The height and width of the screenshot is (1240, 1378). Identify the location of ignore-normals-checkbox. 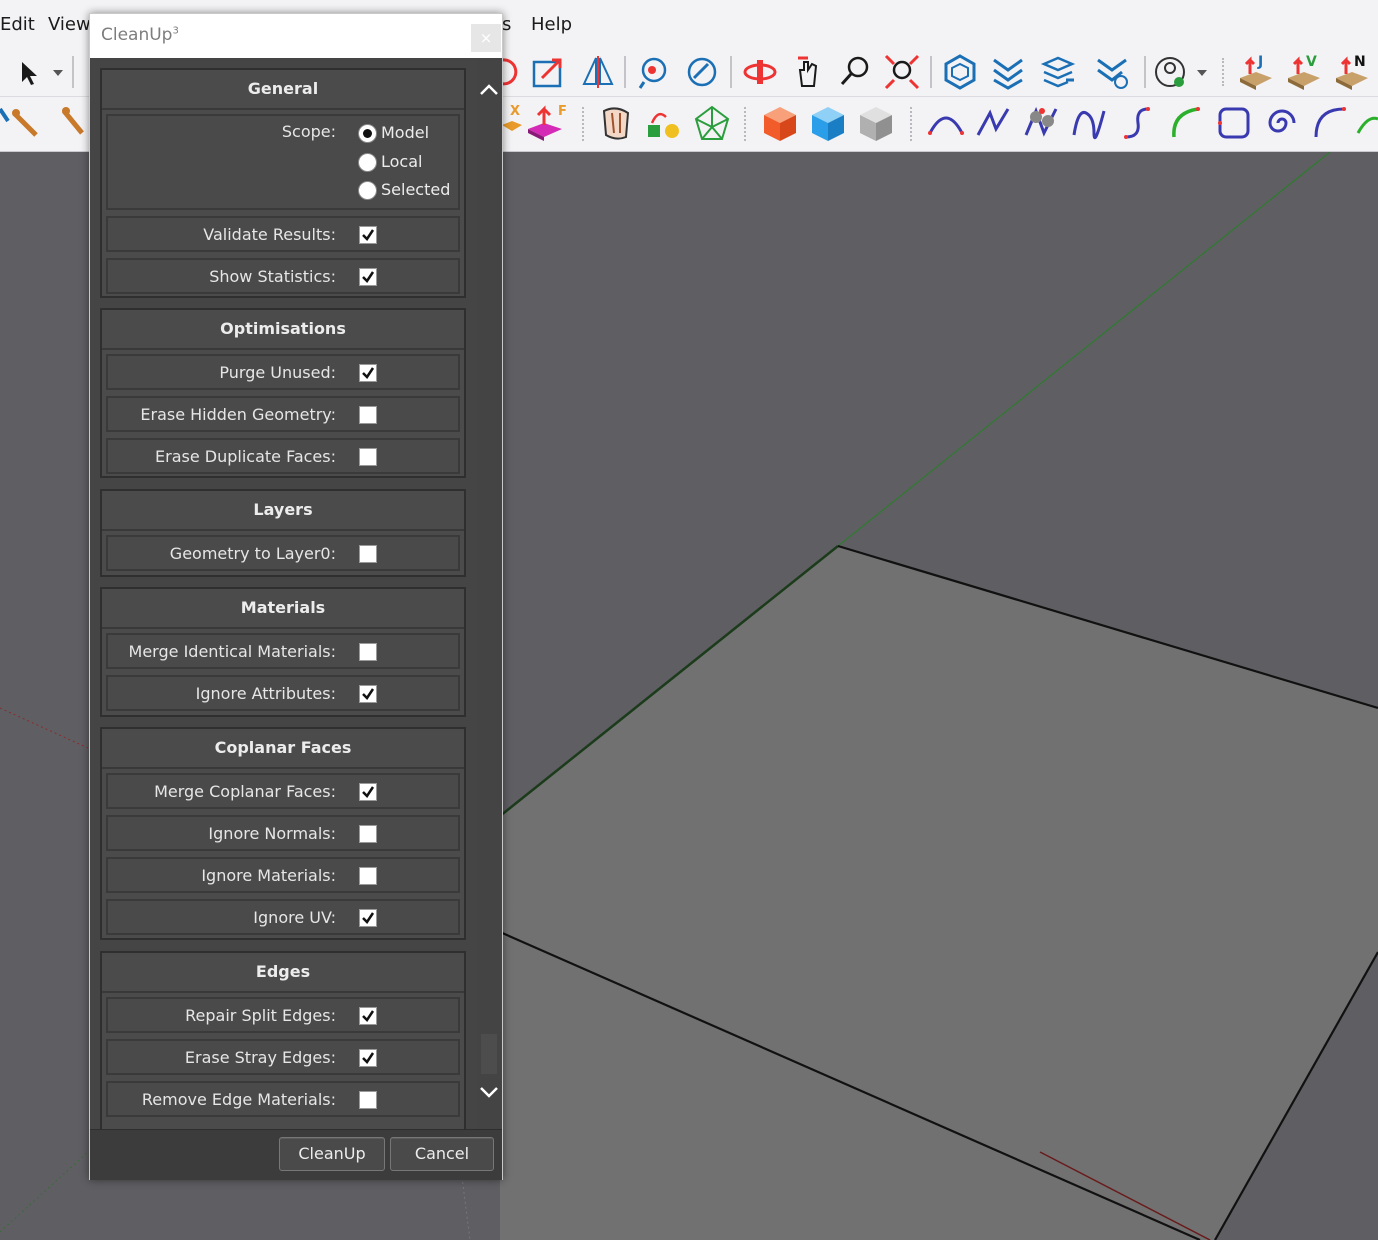
(368, 834).